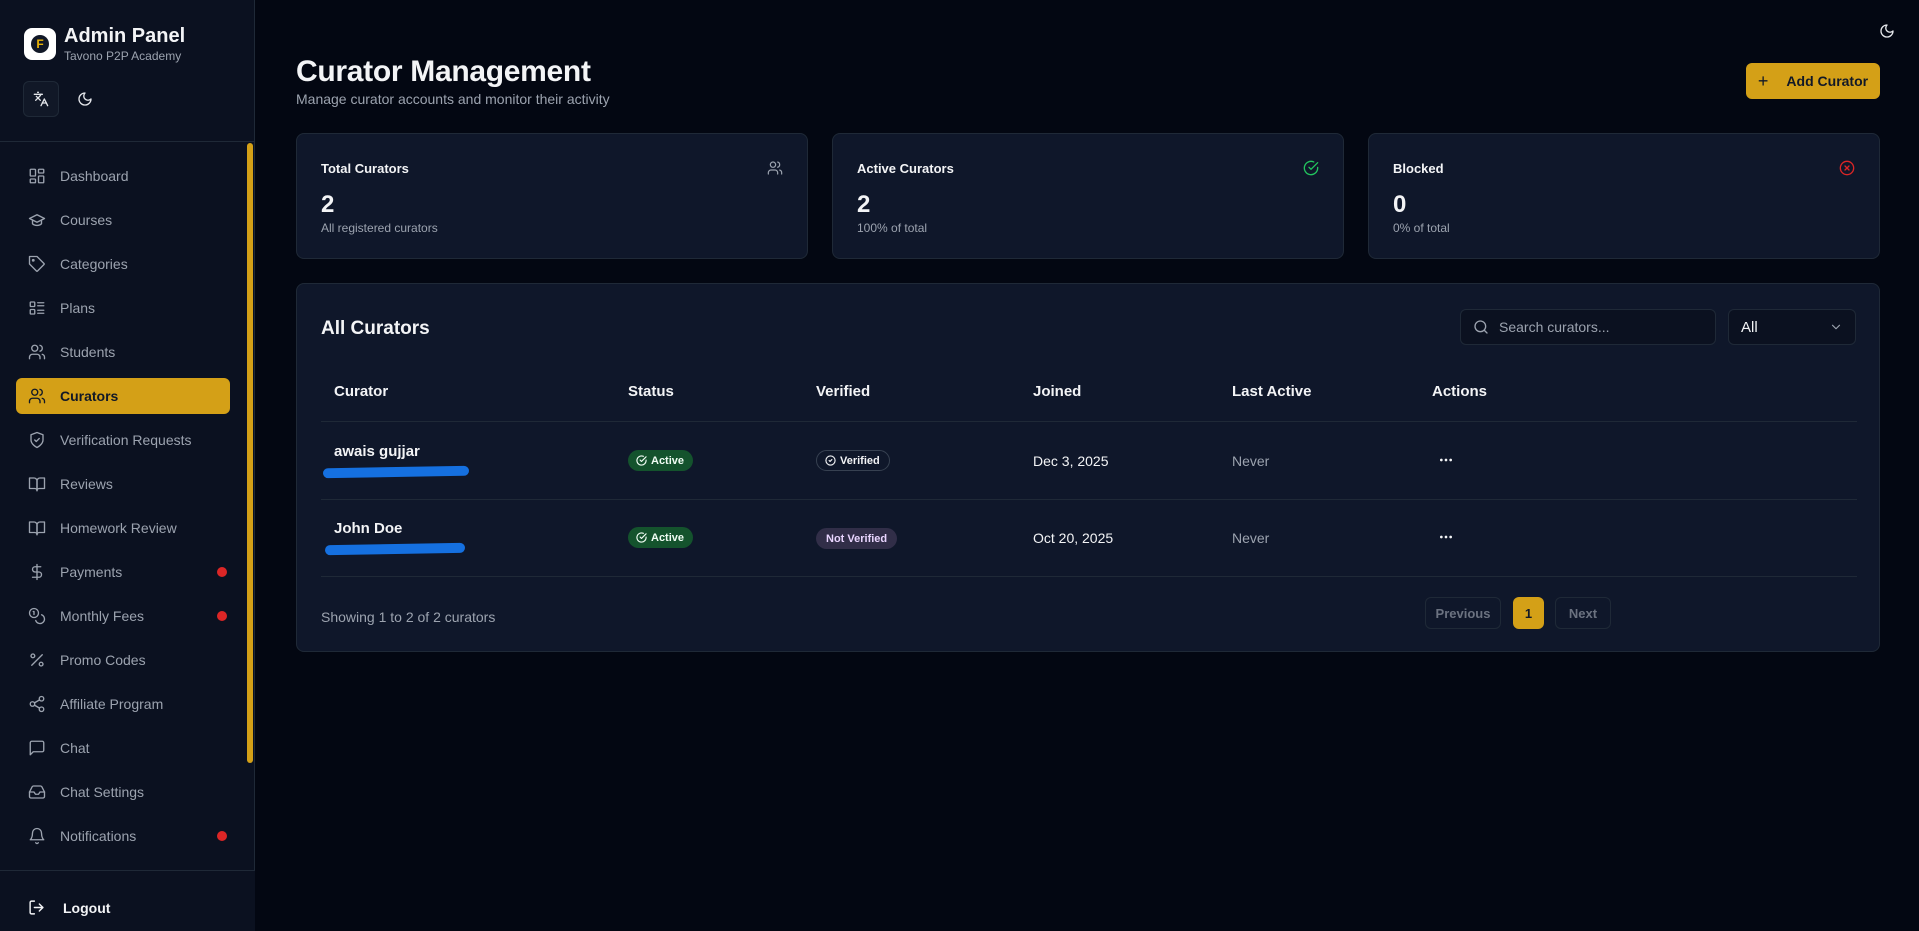 This screenshot has height=931, width=1919. Describe the element at coordinates (126, 440) in the screenshot. I see `sidebar-item-label: Verification Requests` at that location.